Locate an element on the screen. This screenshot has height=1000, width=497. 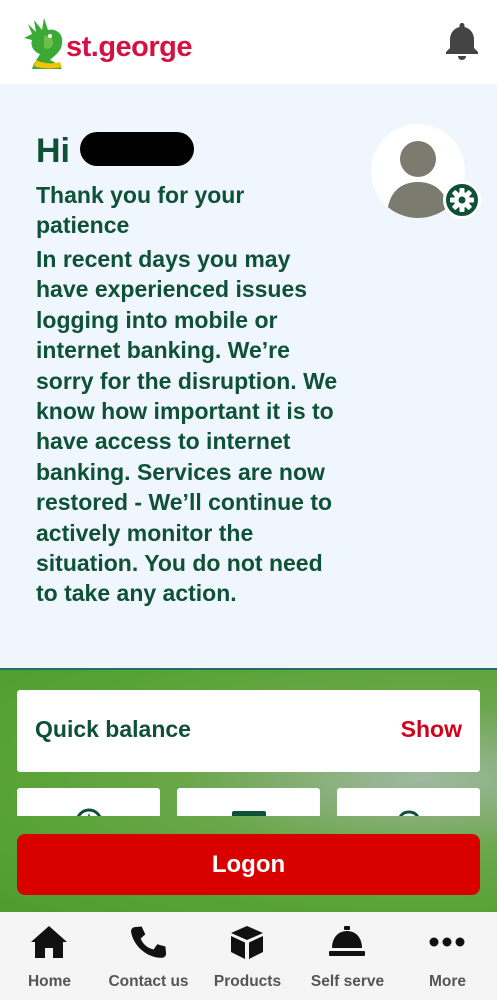
location-icon is located at coordinates (409, 813).